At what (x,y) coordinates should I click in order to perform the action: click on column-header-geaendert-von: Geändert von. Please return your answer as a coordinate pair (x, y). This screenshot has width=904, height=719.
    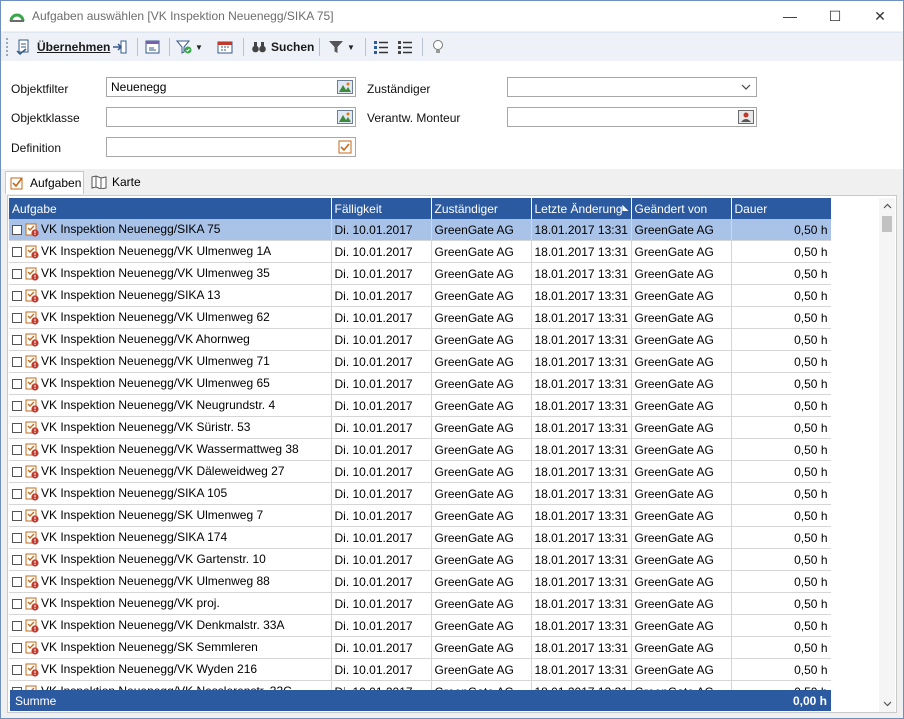
    Looking at the image, I should click on (681, 208).